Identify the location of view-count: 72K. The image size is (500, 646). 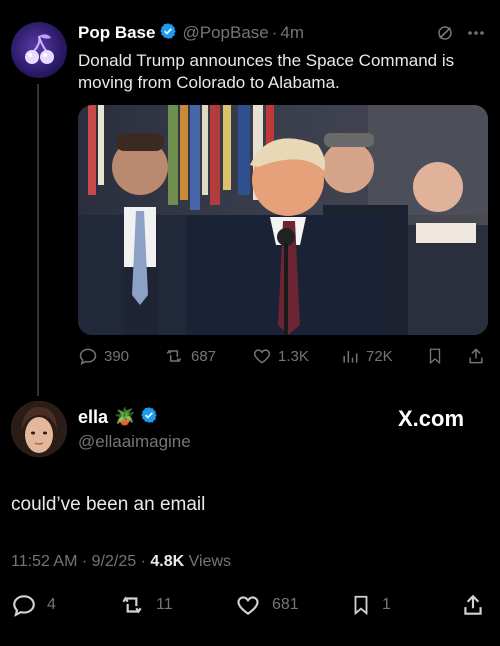
(379, 356).